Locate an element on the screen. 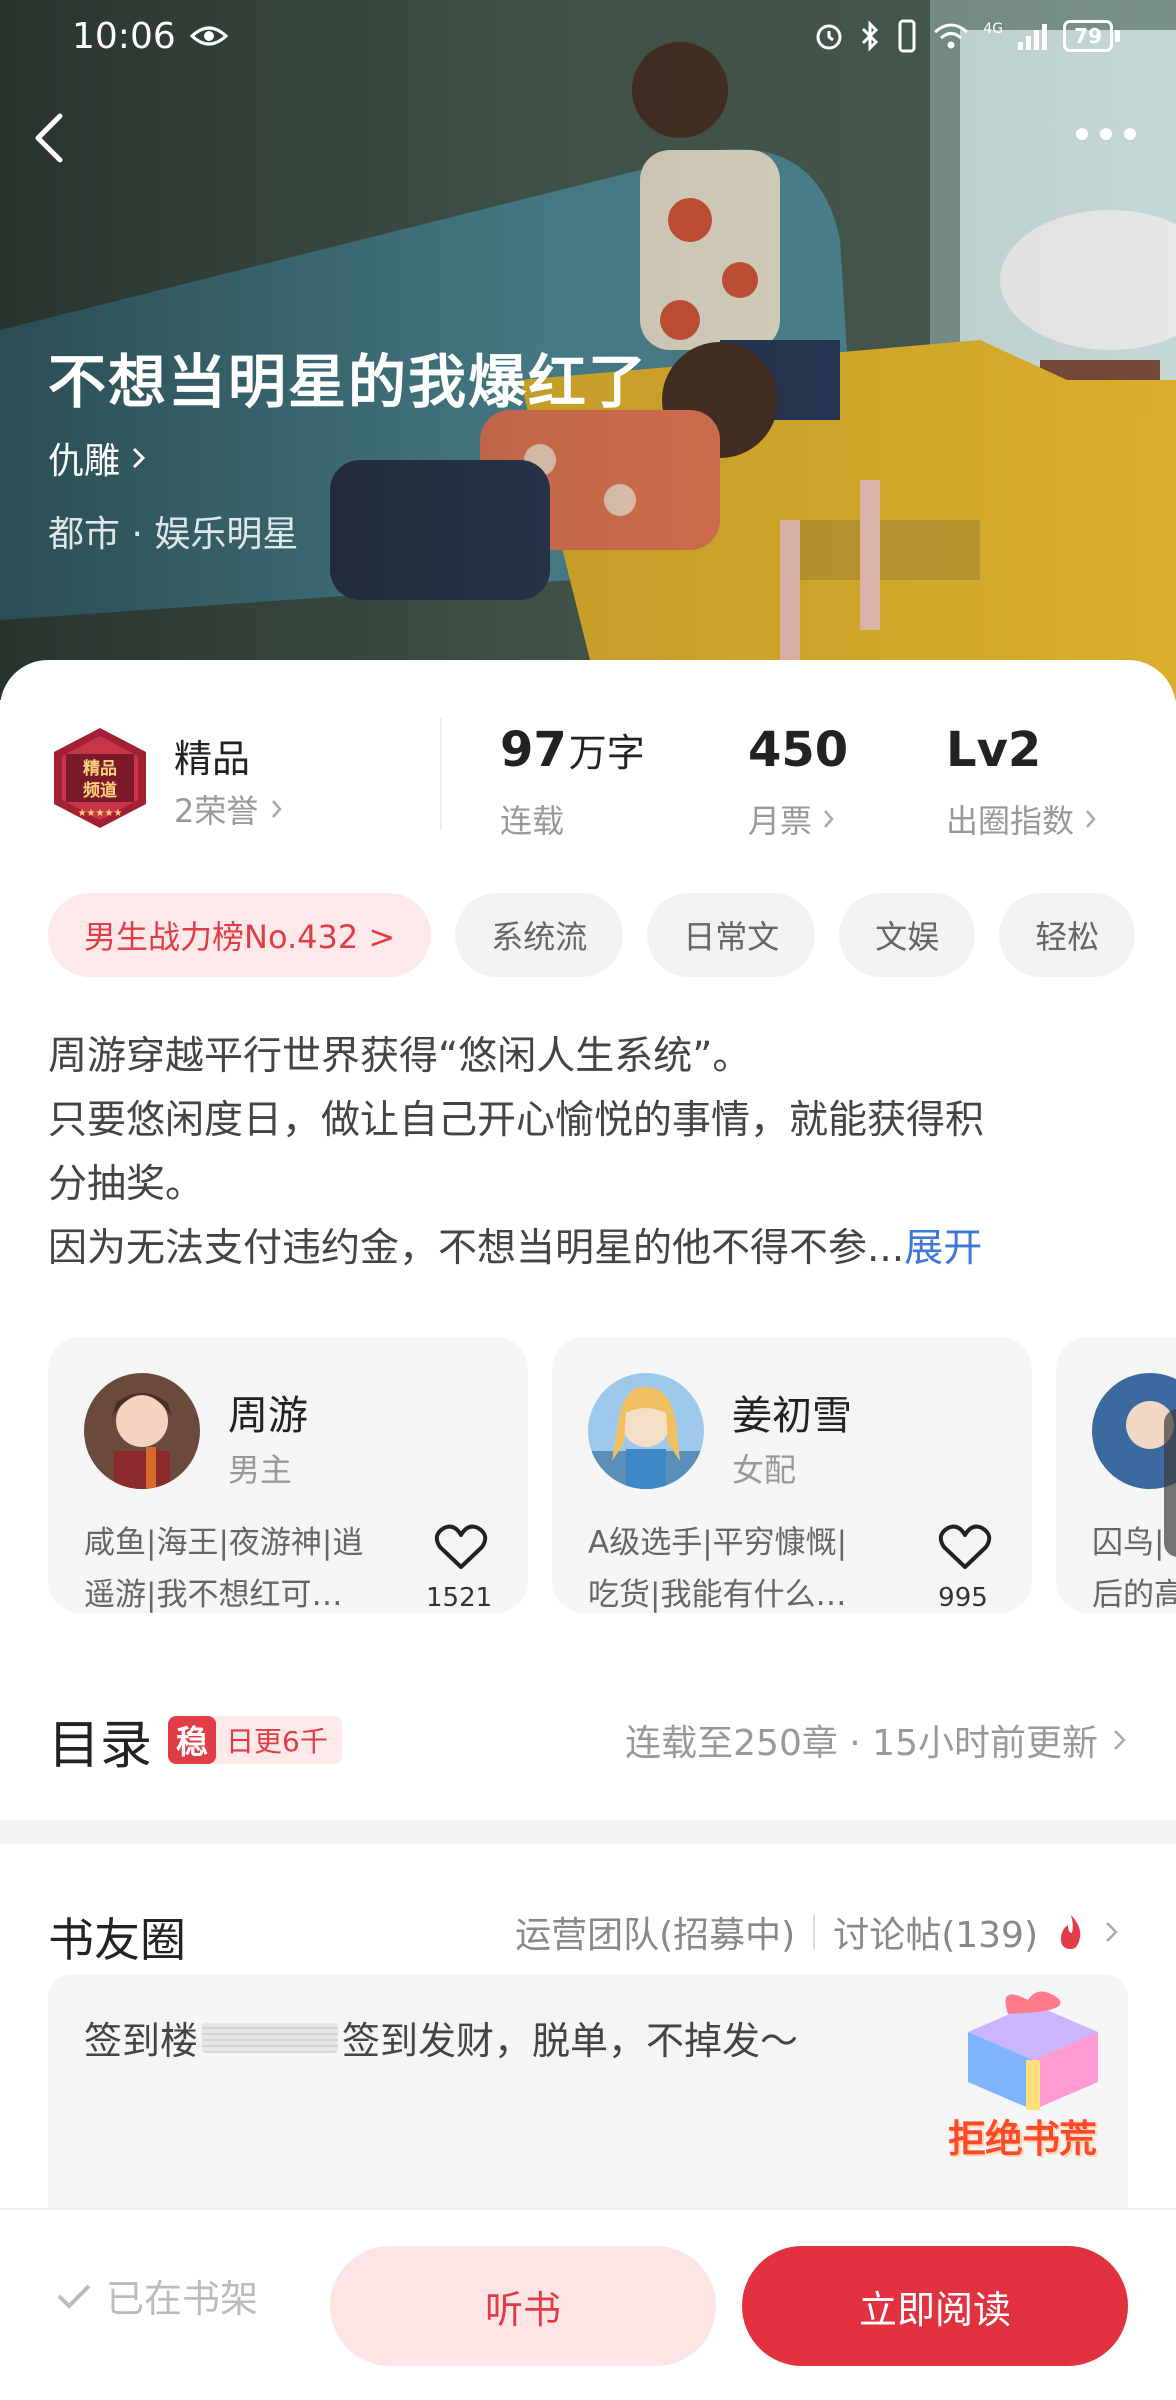  status-bar: 10:06 4G 79 is located at coordinates (588, 36).